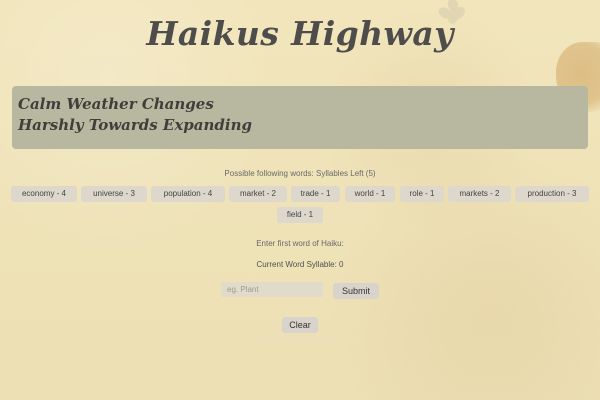  I want to click on haiku-line-1: Calm Weather Changes, so click(116, 104).